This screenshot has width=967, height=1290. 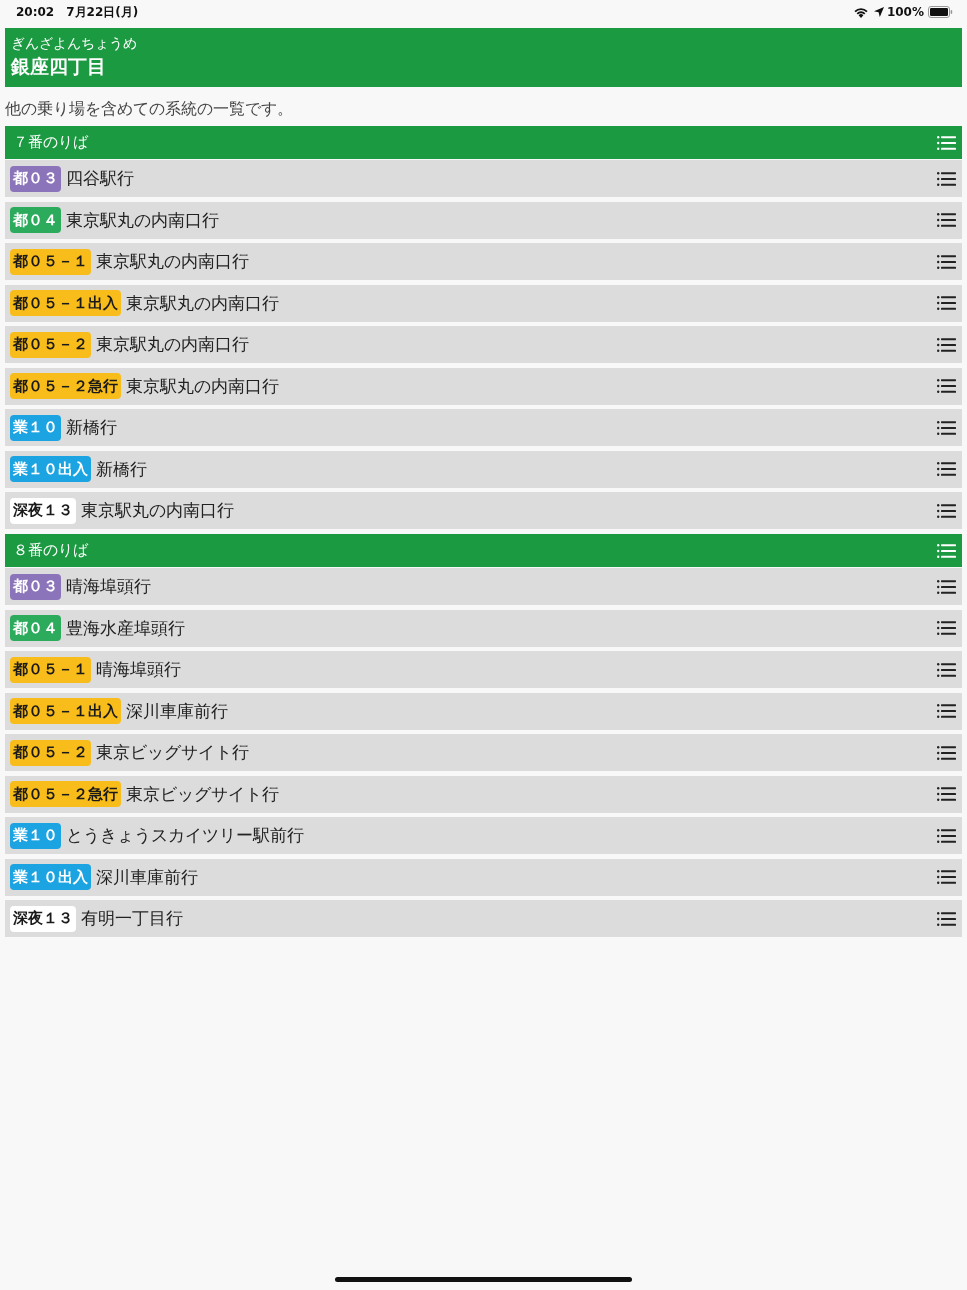 I want to click on location-arrow-icon, so click(x=878, y=12).